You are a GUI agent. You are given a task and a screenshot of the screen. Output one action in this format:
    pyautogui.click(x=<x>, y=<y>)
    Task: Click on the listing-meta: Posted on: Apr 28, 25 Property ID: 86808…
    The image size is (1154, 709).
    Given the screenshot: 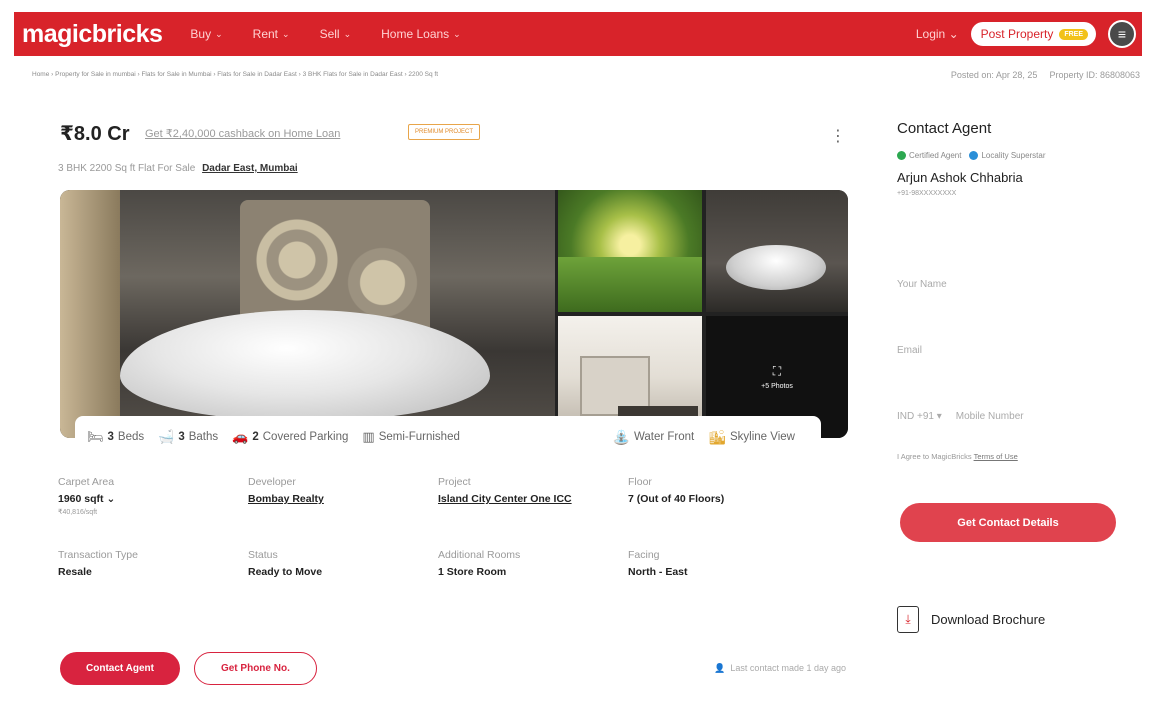 What is the action you would take?
    pyautogui.click(x=1045, y=75)
    